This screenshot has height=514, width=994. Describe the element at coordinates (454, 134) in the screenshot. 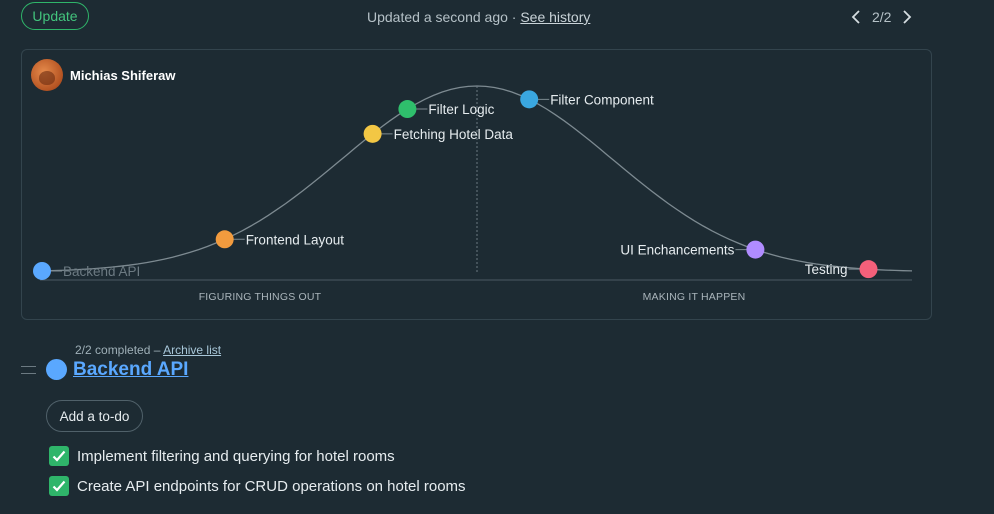

I see `hill-point-label: Fetching Hotel Data` at that location.